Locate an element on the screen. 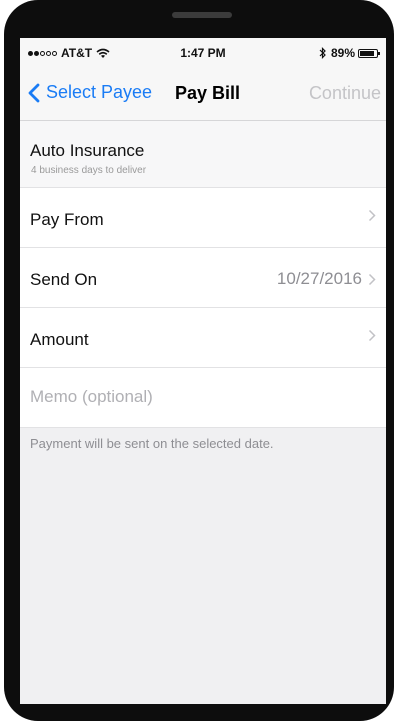  pay-from-value-area is located at coordinates (369, 215).